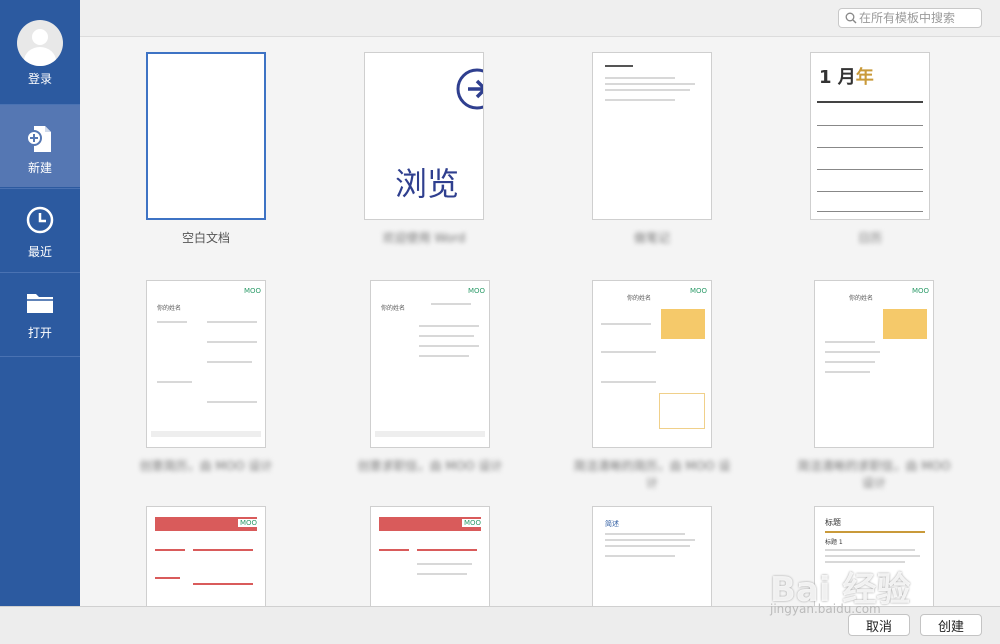 The height and width of the screenshot is (644, 1000). I want to click on template-caption: 做笔记, so click(651, 238).